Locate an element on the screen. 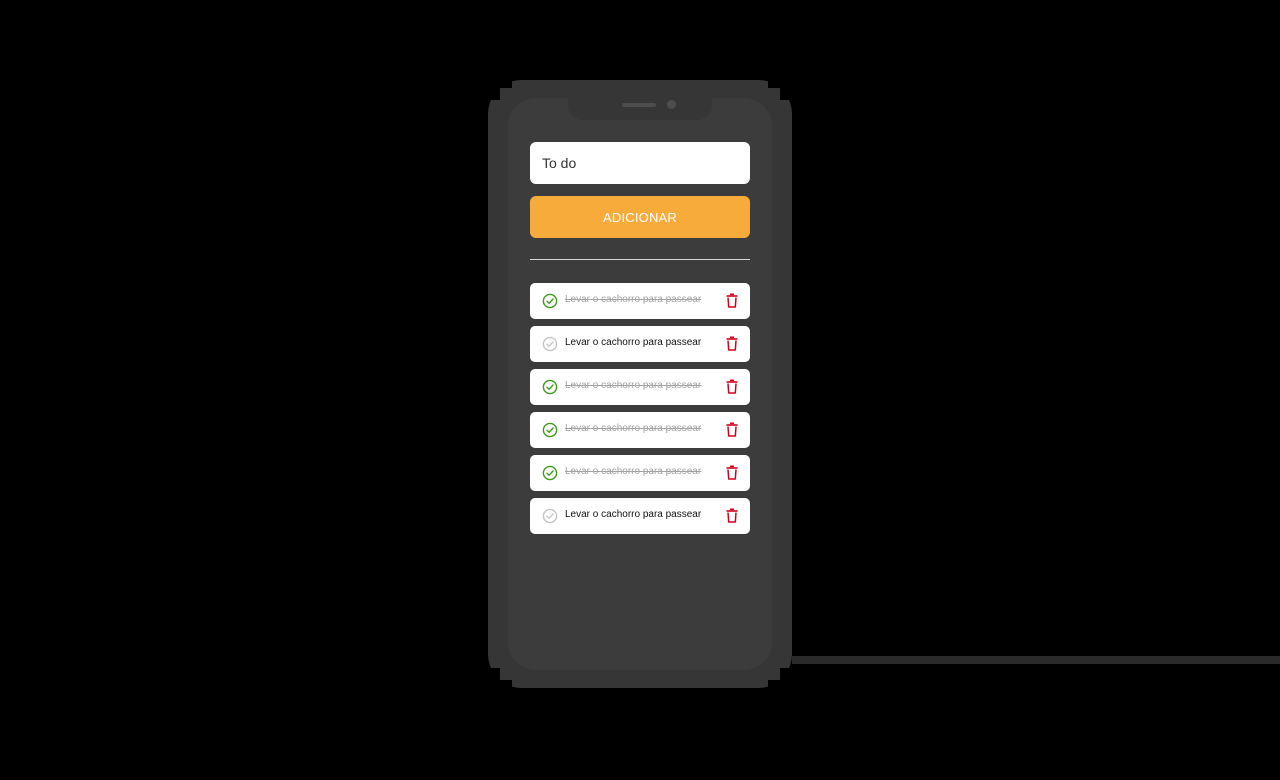 This screenshot has height=780, width=1280. camera-icon is located at coordinates (671, 104).